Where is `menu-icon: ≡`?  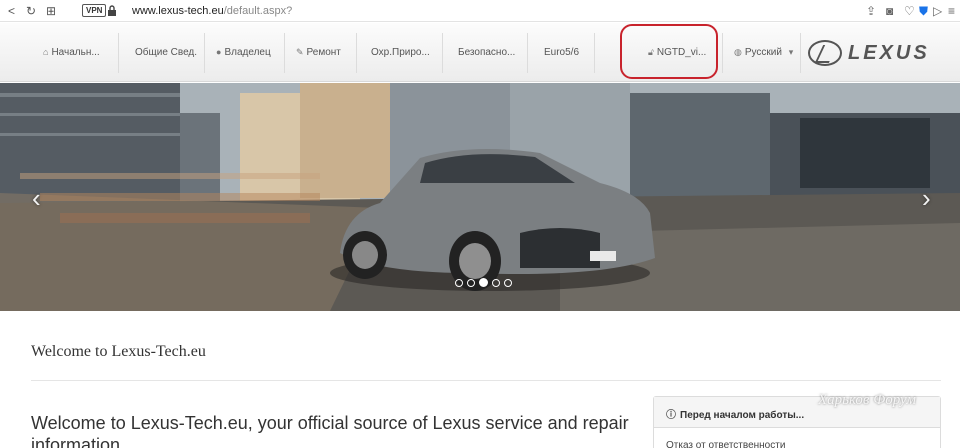 menu-icon: ≡ is located at coordinates (951, 11).